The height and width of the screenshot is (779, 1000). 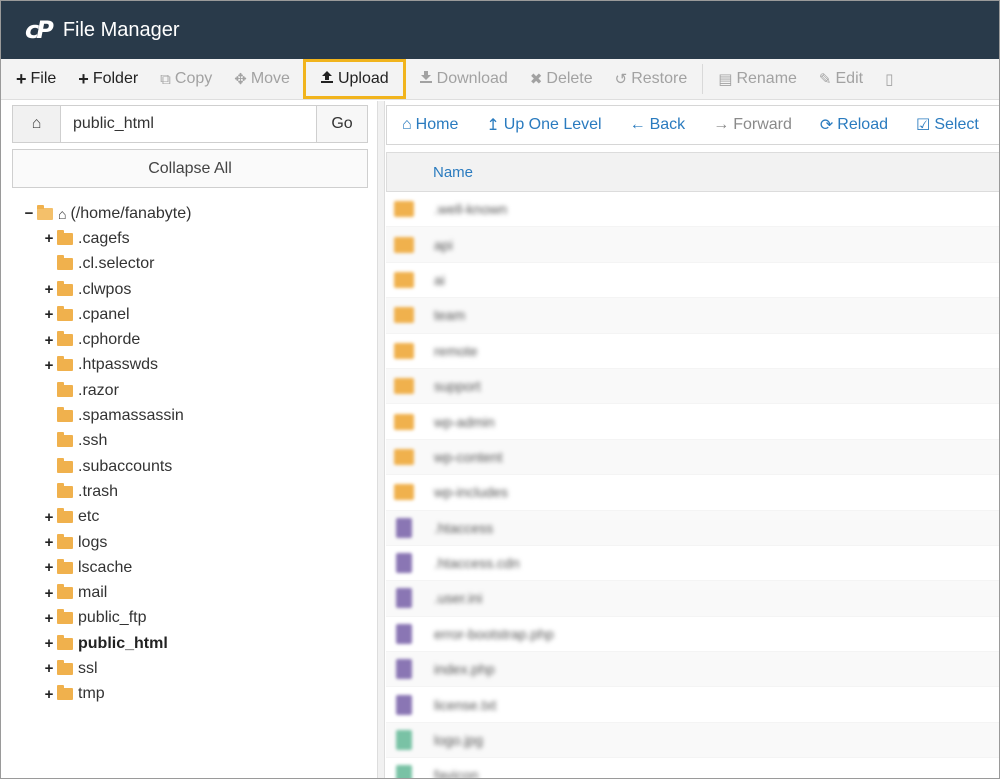 I want to click on path-home-button: ⌂, so click(x=37, y=124).